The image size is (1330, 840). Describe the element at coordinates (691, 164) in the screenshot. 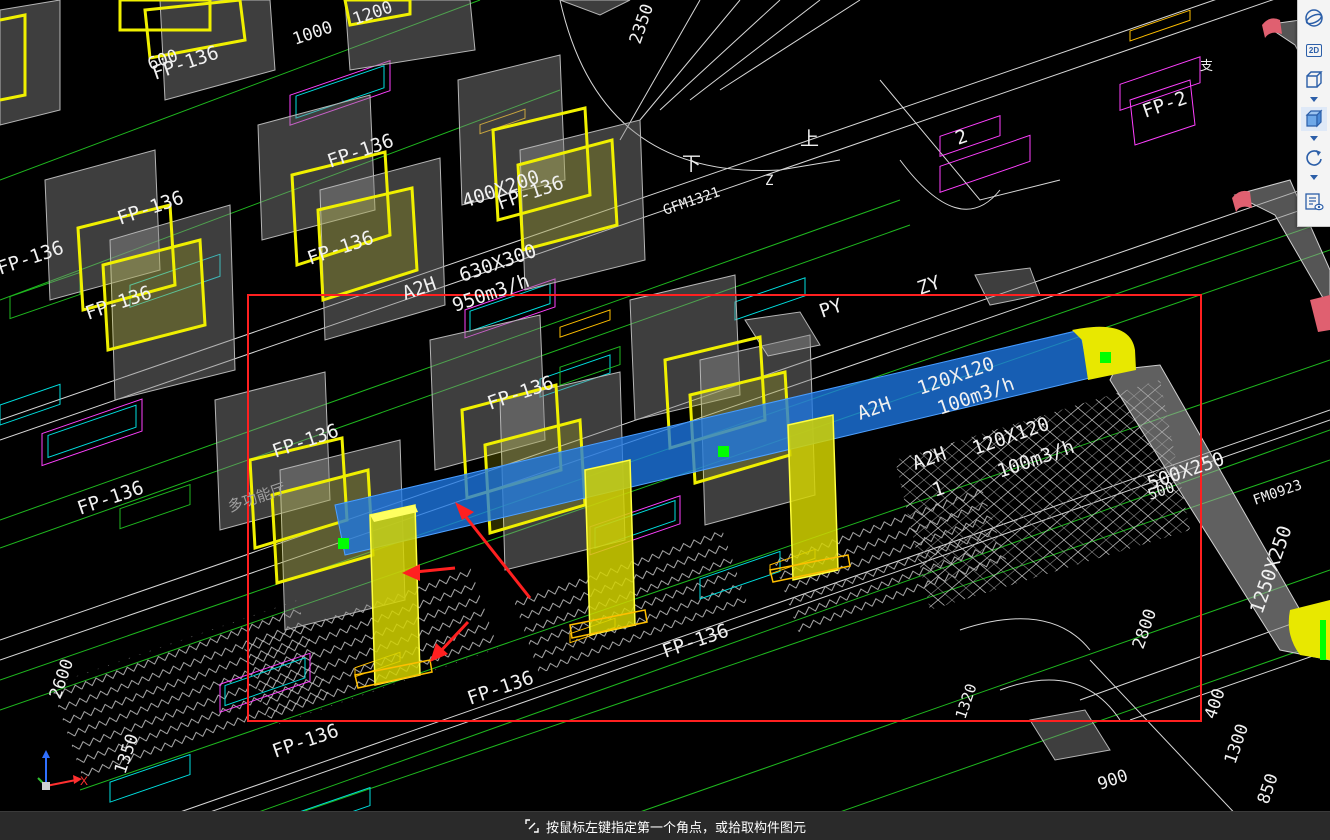

I see `stair-down-label: 下` at that location.